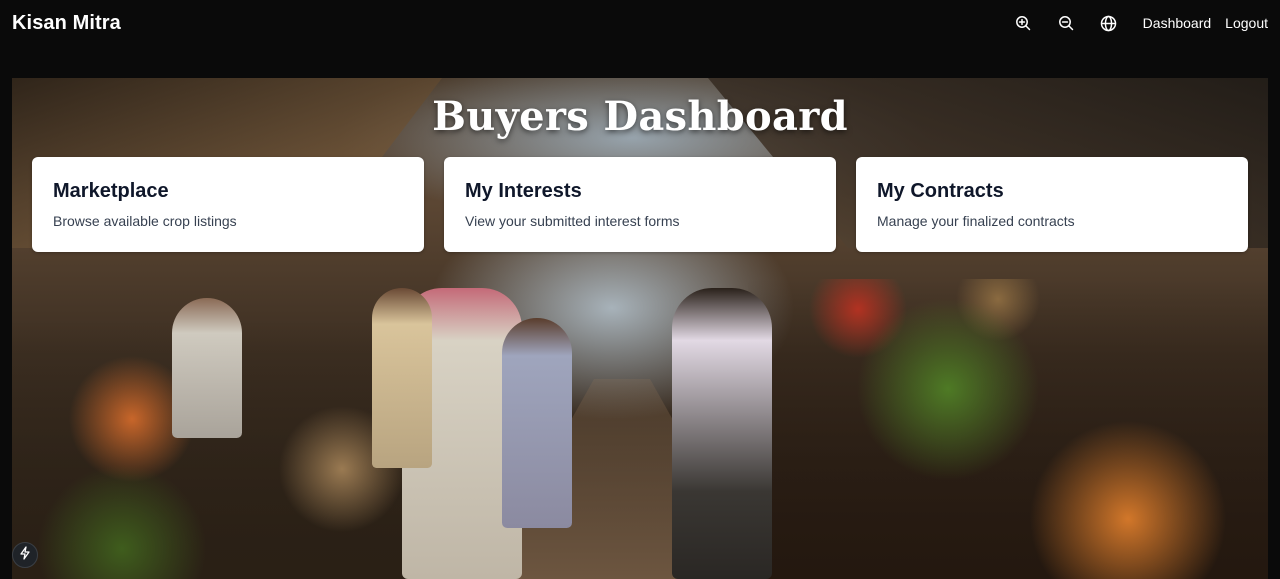 This screenshot has height=579, width=1280. What do you see at coordinates (1141, 23) in the screenshot?
I see `nav-actions: Dashboard Logout` at bounding box center [1141, 23].